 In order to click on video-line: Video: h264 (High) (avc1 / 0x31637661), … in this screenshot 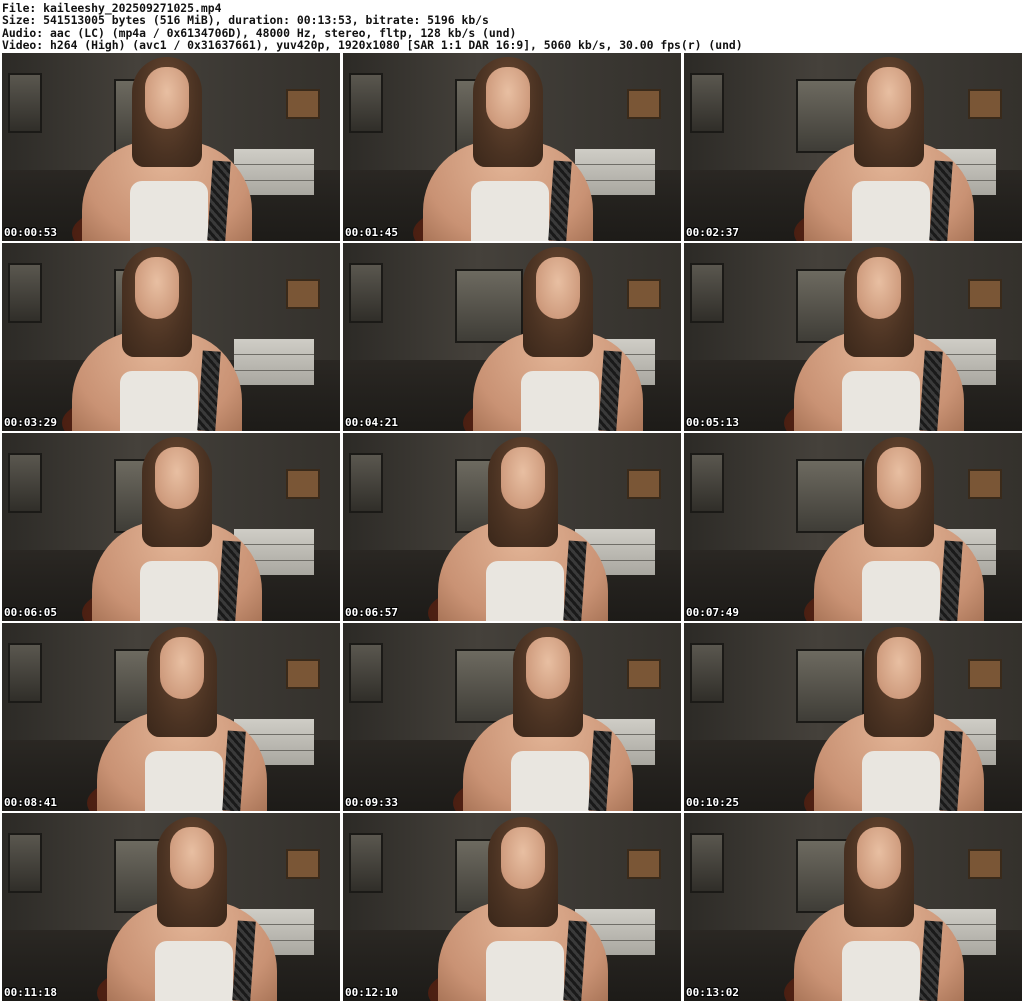, I will do `click(372, 45)`.